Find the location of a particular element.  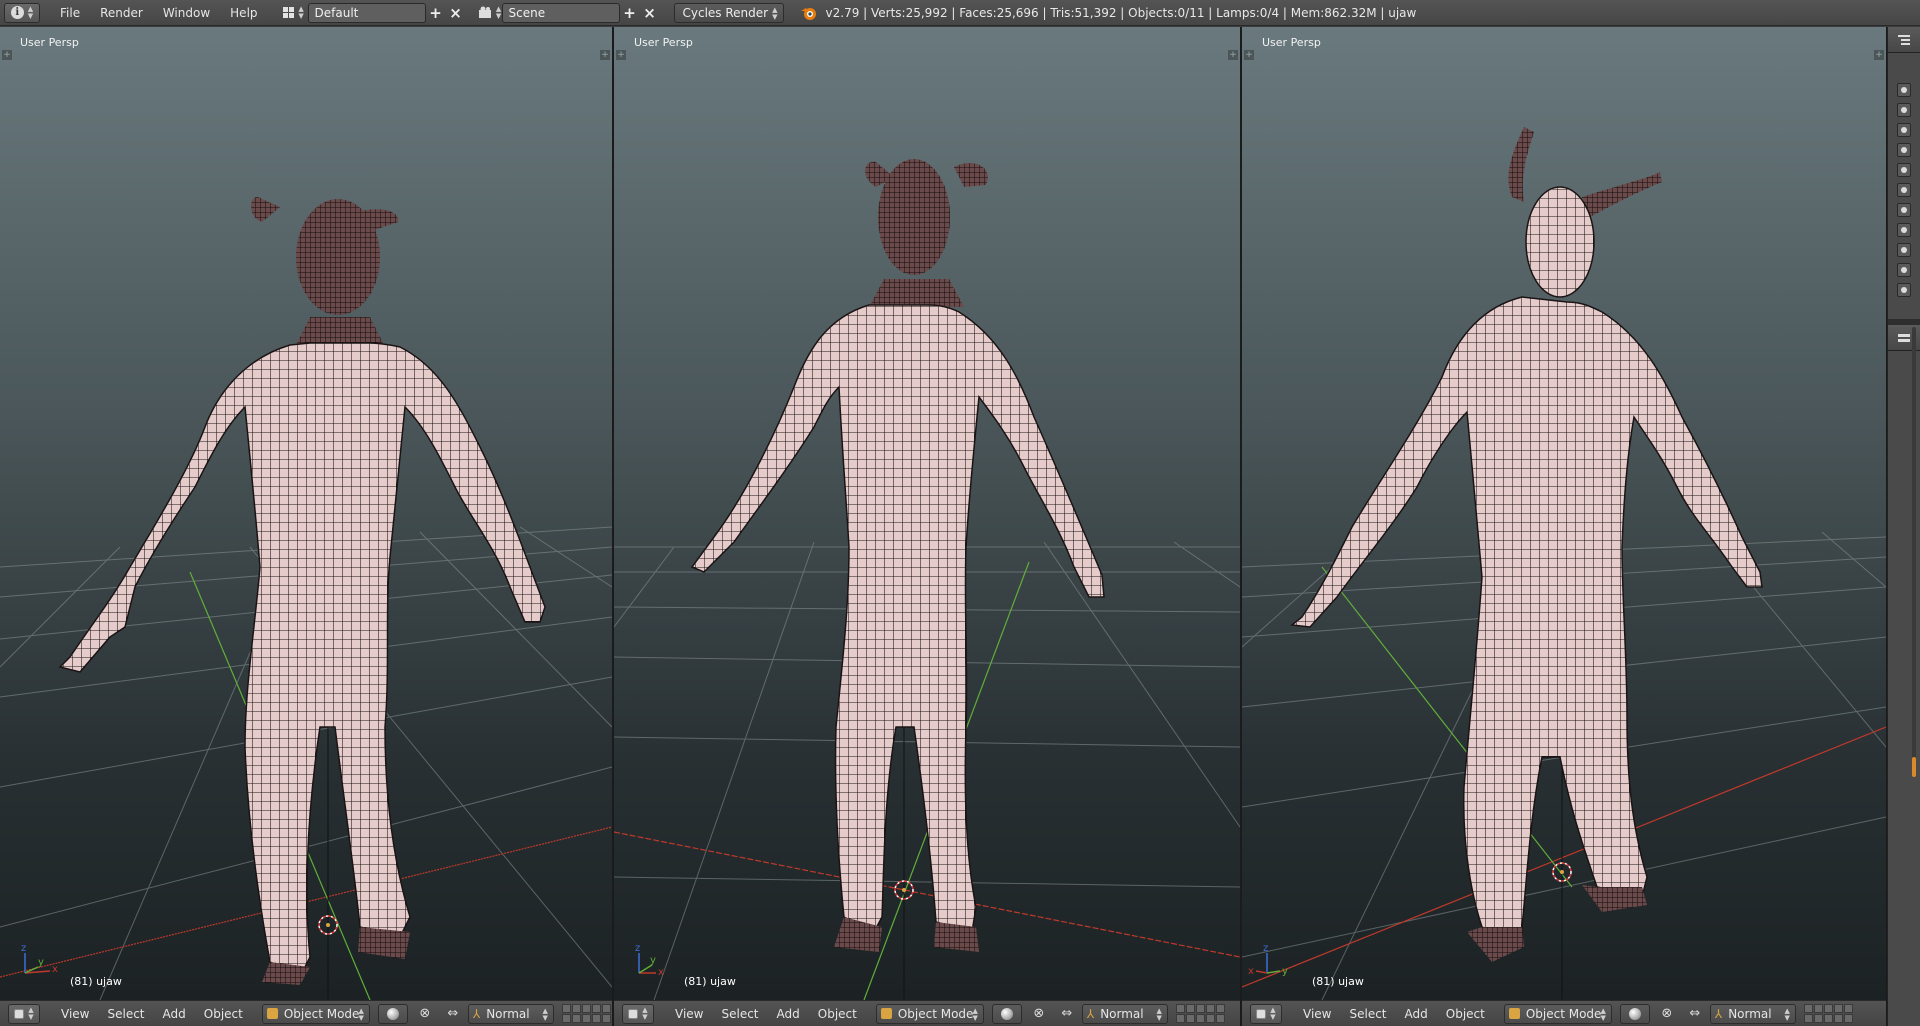

scene-browse-button: ▲ ▼ is located at coordinates (490, 13).